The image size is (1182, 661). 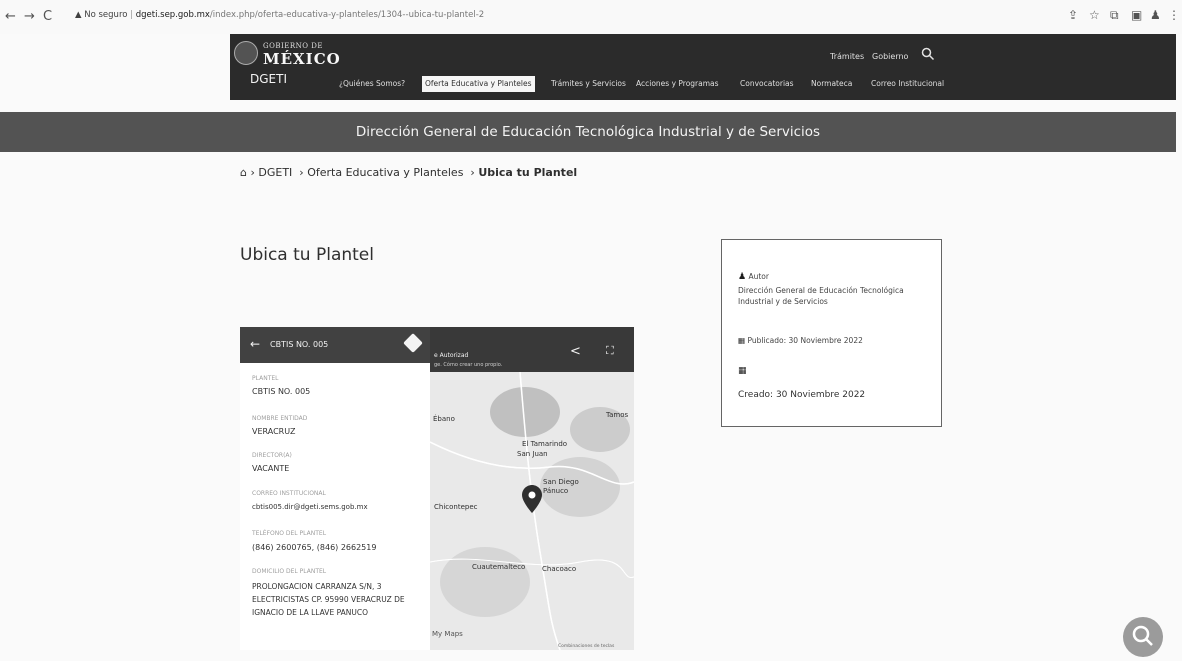 What do you see at coordinates (372, 84) in the screenshot?
I see `menu-quienes-somos: ¿Quiénes Somos?` at bounding box center [372, 84].